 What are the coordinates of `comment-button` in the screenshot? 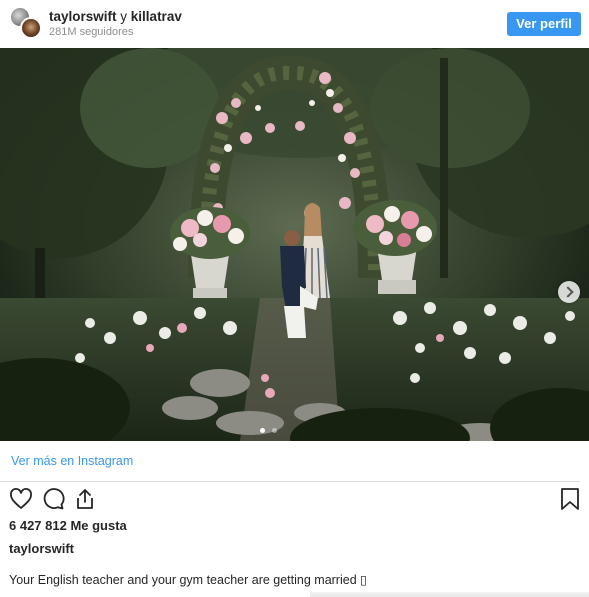 It's located at (53, 499).